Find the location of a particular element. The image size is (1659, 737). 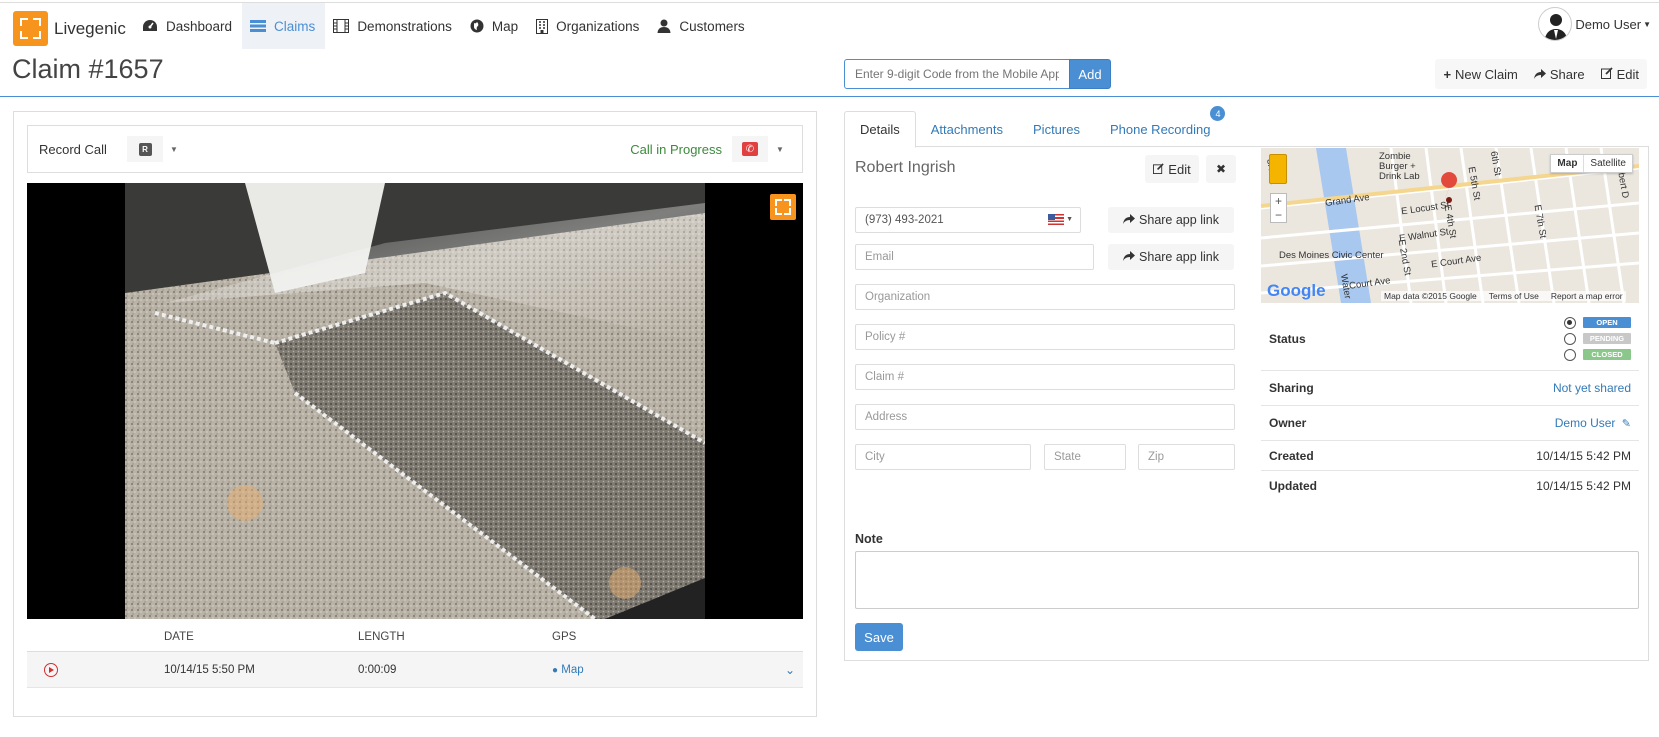

gps-map-link: Map is located at coordinates (572, 670).